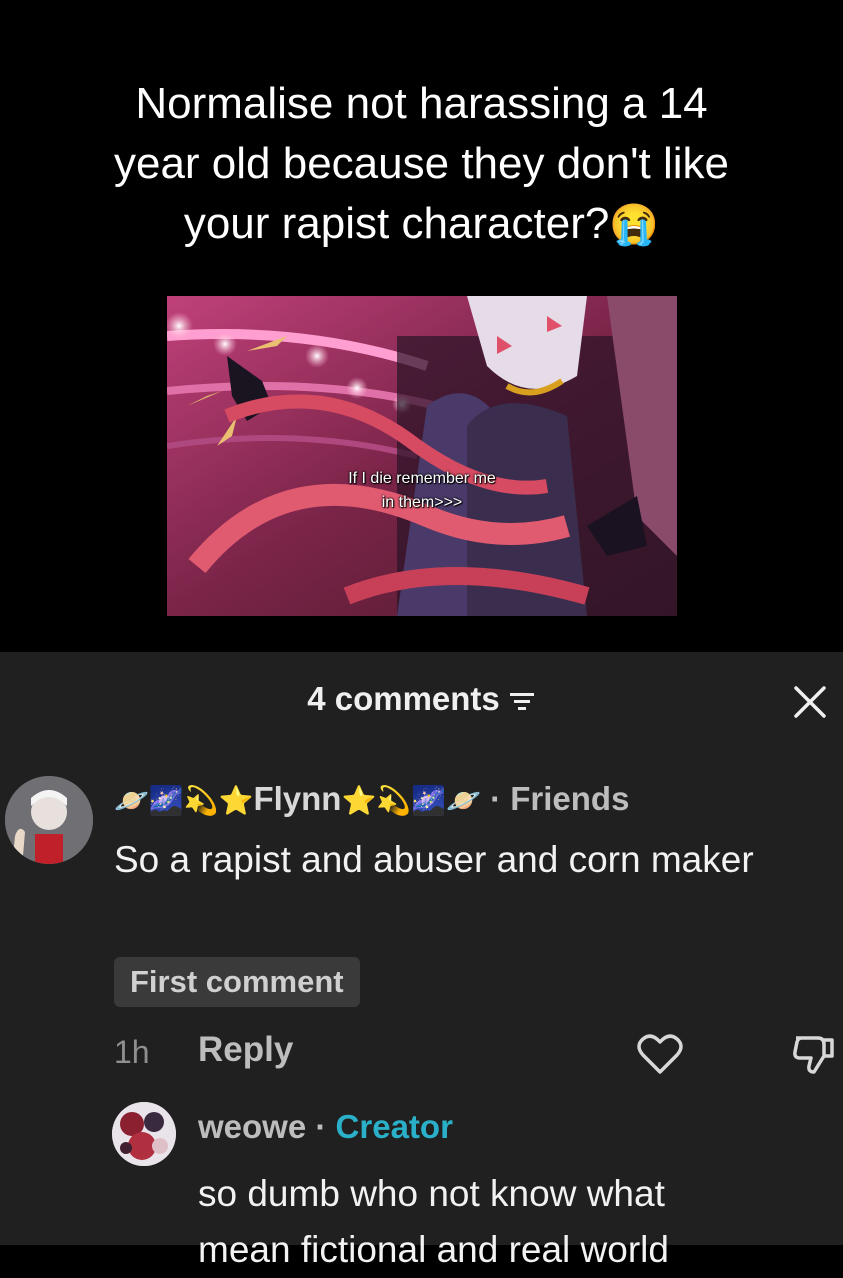 This screenshot has height=1278, width=843. I want to click on comment-2-username: weowe, so click(252, 1126).